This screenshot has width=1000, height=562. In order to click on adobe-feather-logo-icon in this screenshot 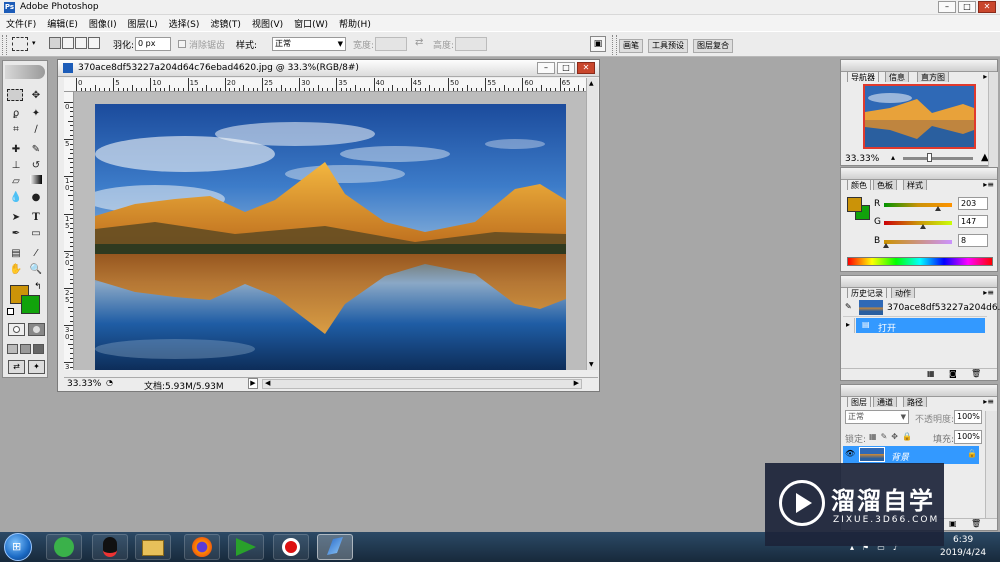, I will do `click(25, 72)`.